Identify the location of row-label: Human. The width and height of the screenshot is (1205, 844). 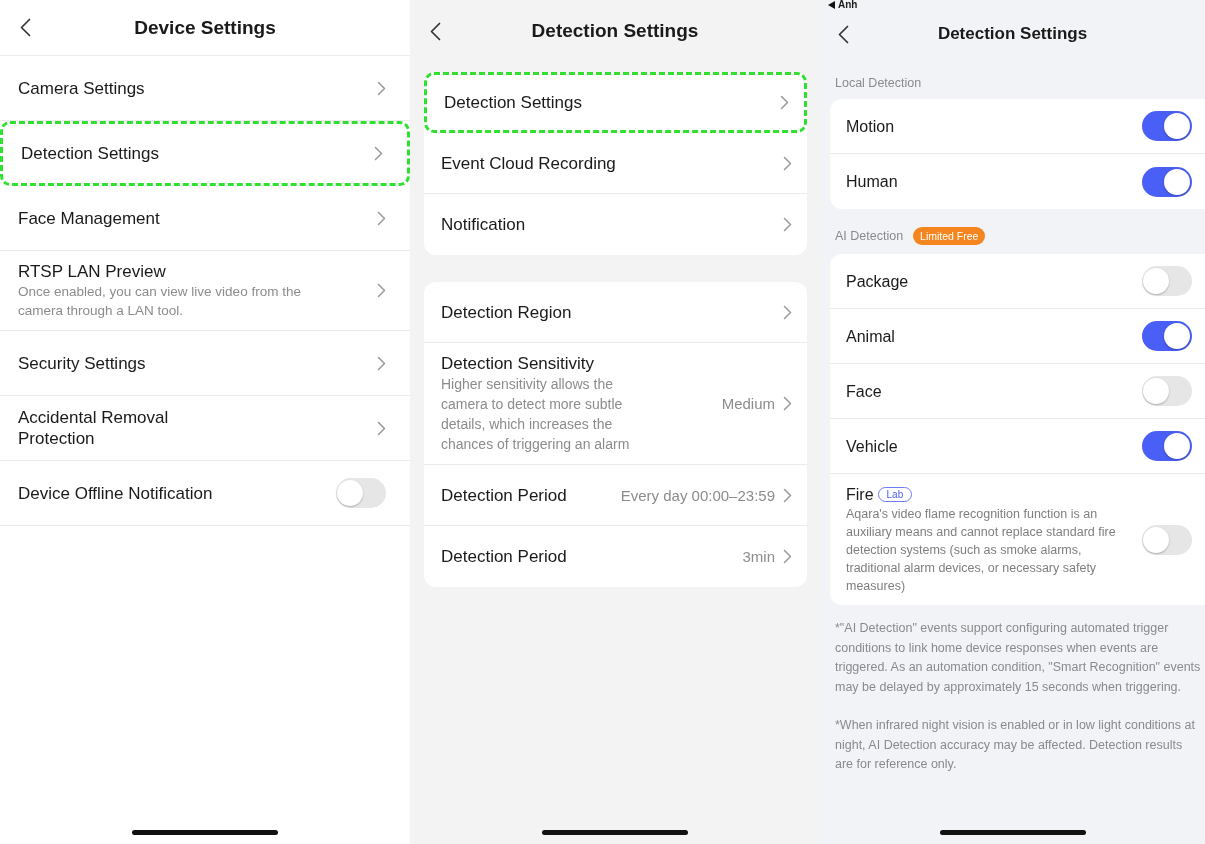
(872, 182).